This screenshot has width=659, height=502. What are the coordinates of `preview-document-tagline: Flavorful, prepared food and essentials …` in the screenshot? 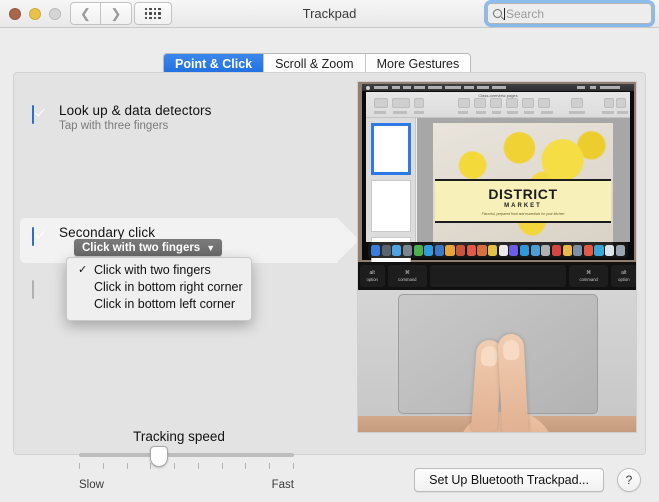 It's located at (523, 213).